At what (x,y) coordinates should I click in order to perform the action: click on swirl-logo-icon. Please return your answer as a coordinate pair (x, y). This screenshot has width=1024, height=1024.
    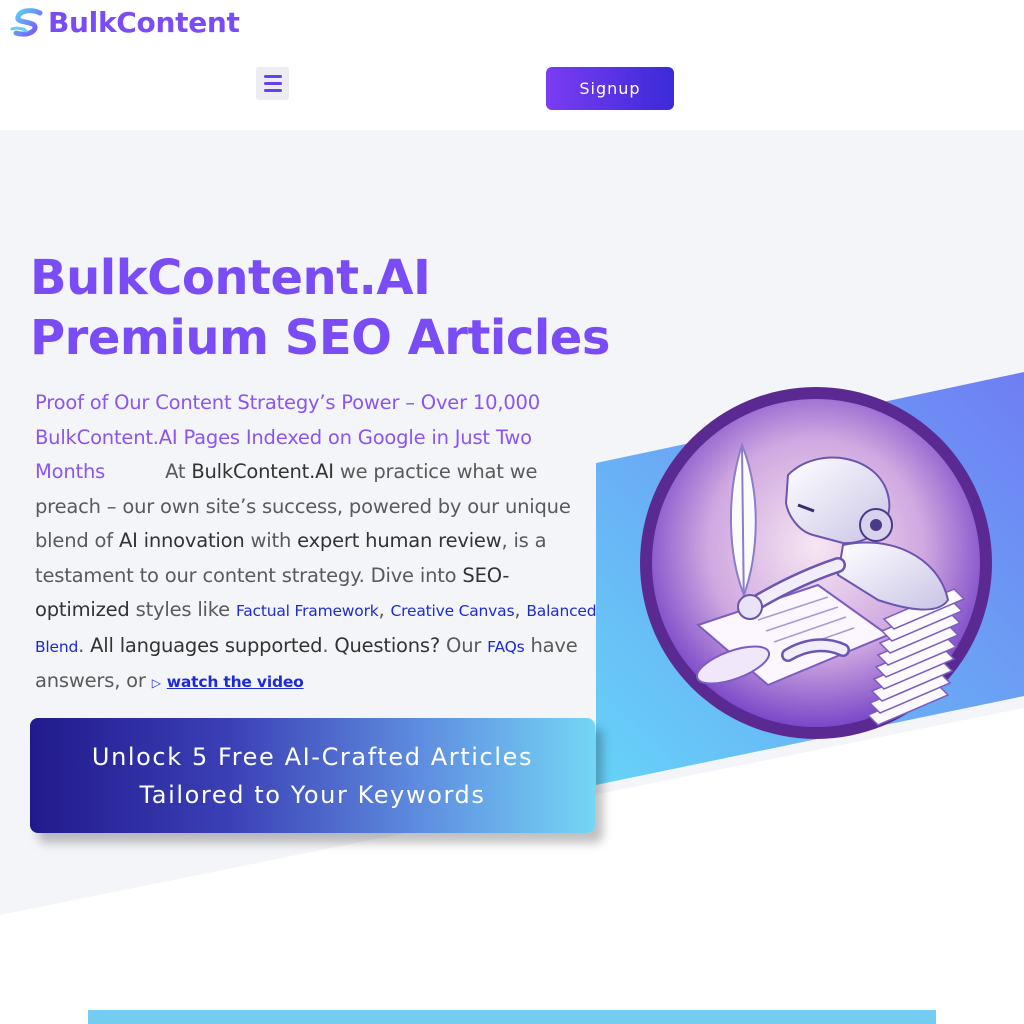
    Looking at the image, I should click on (26, 21).